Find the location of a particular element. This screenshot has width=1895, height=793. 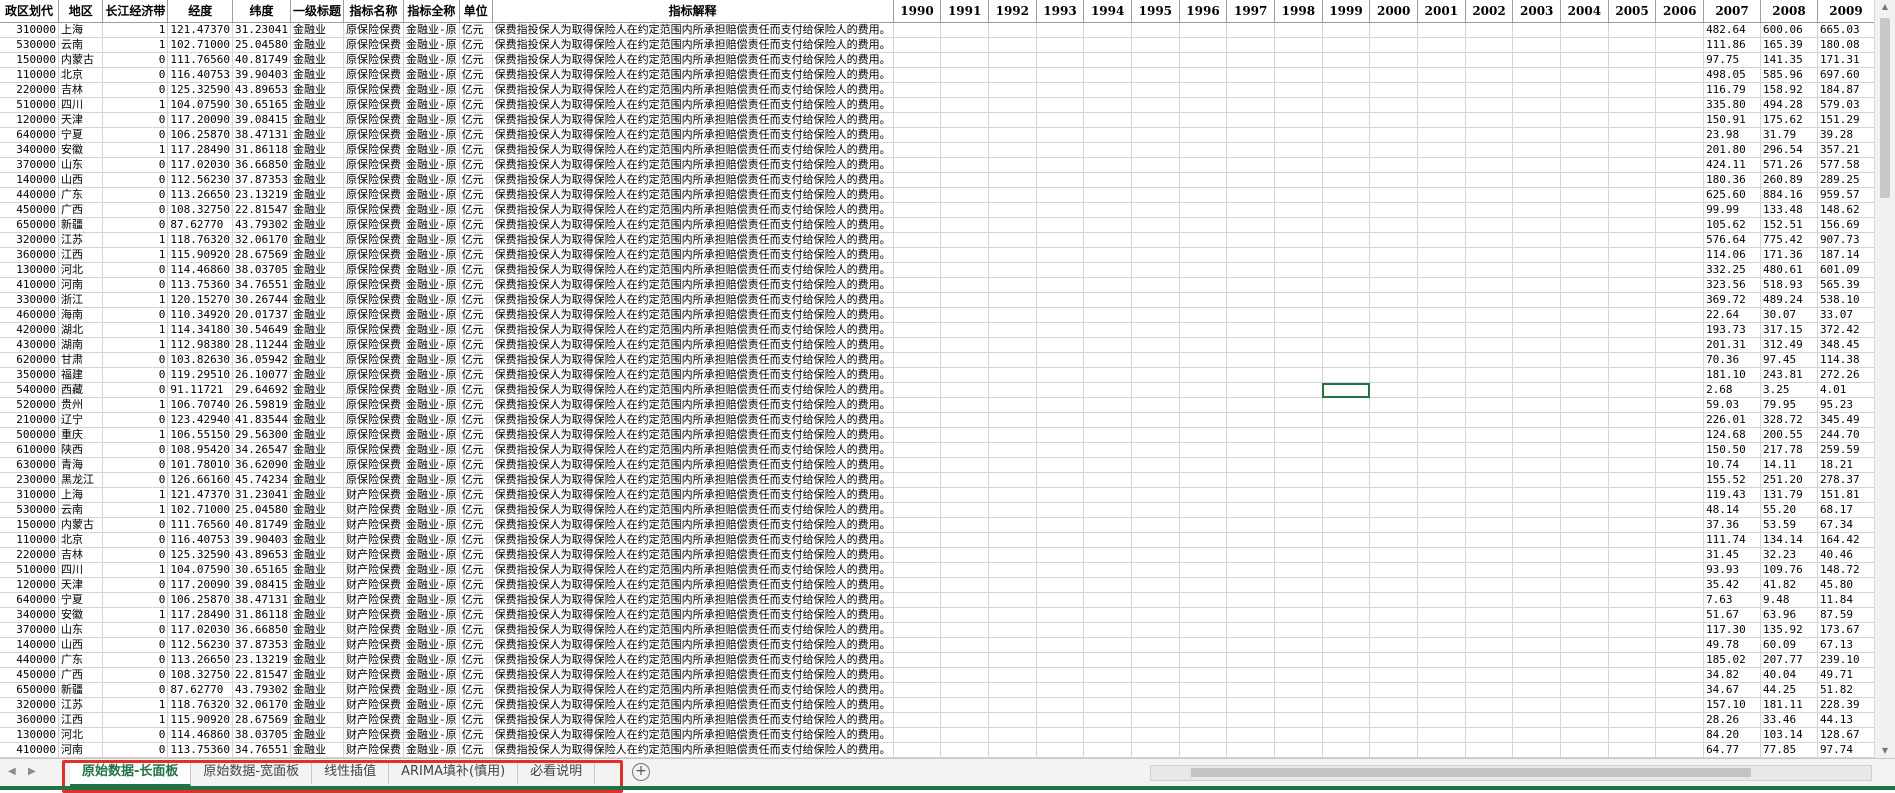

table-cell: 116.40753 is located at coordinates (200, 75).